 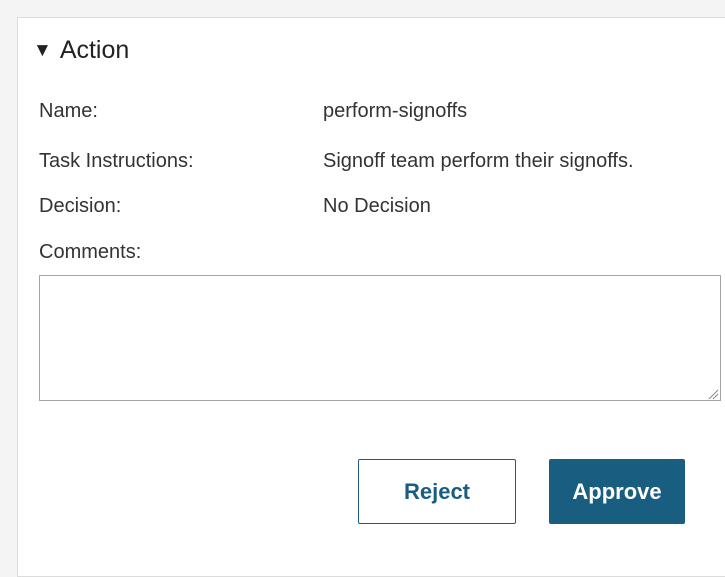 What do you see at coordinates (80, 206) in the screenshot?
I see `decision-label: Decision:` at bounding box center [80, 206].